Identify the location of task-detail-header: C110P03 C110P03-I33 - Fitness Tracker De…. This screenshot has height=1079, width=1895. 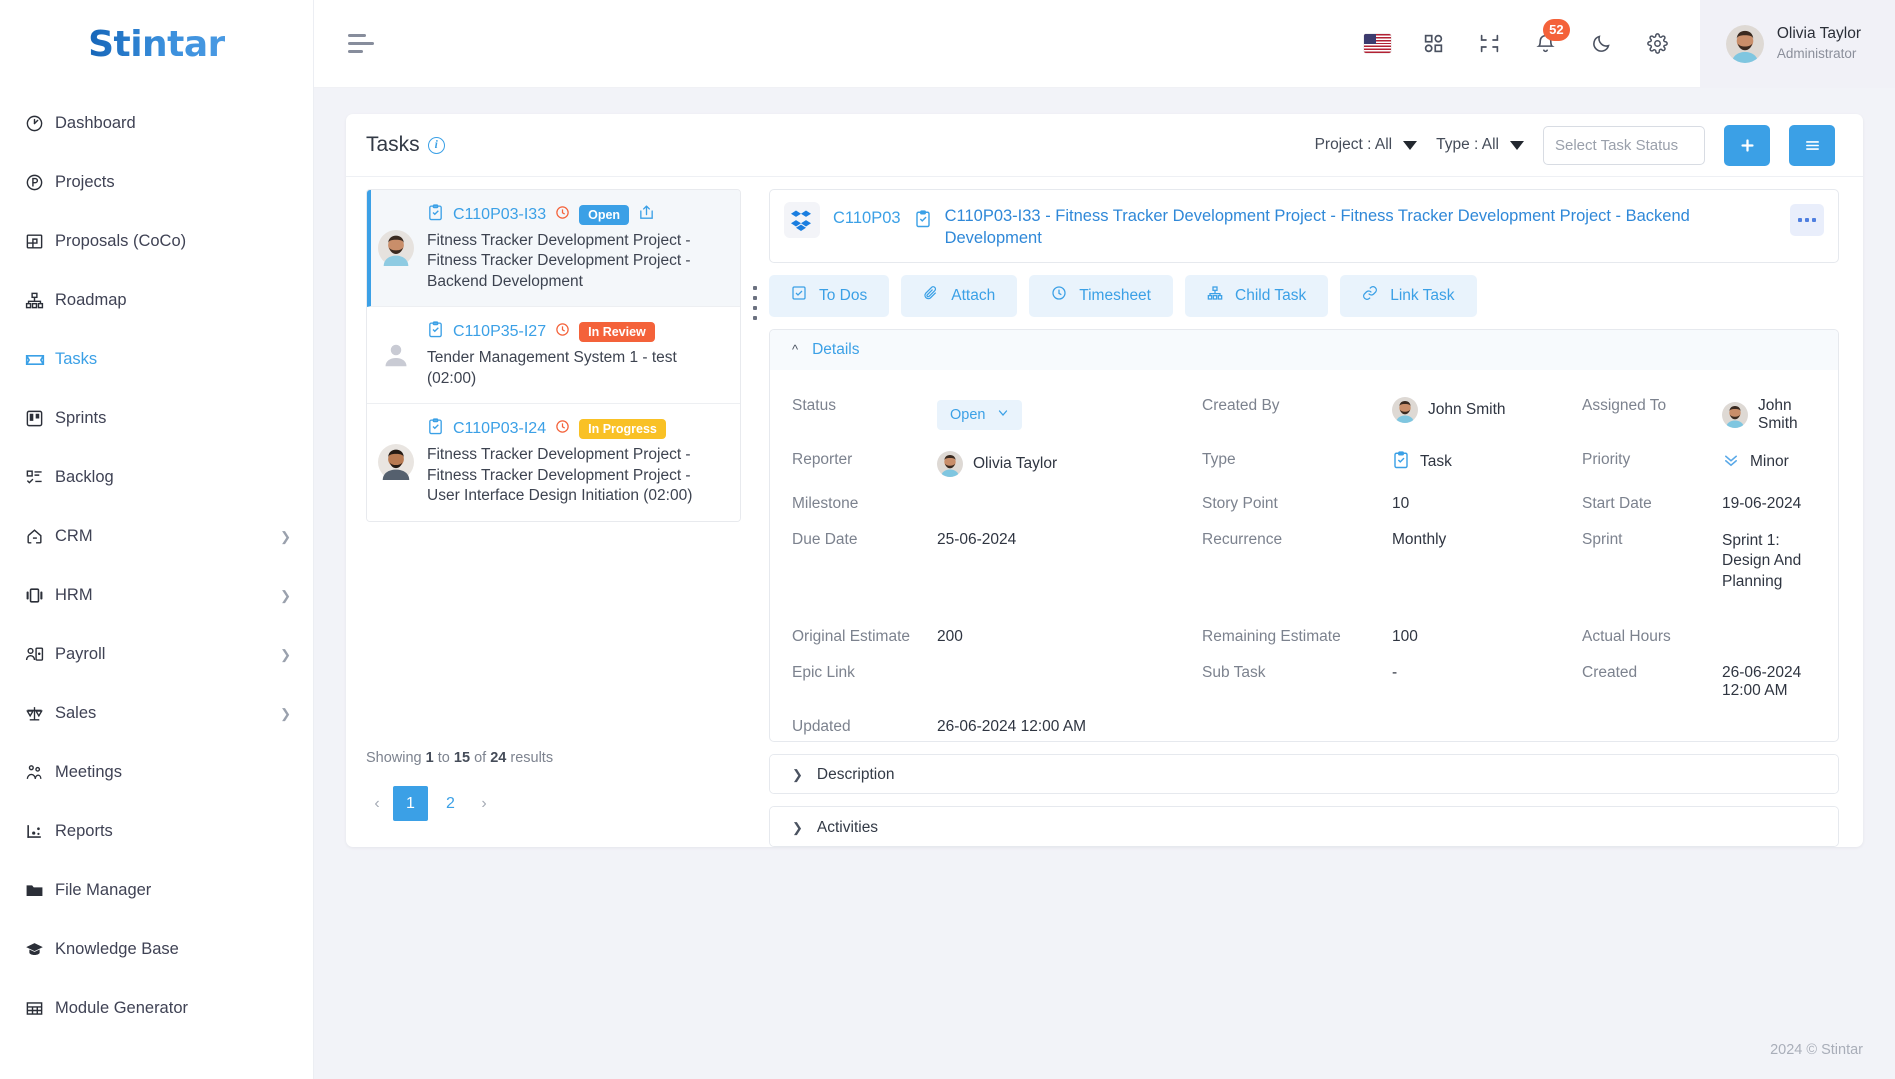
(1304, 226).